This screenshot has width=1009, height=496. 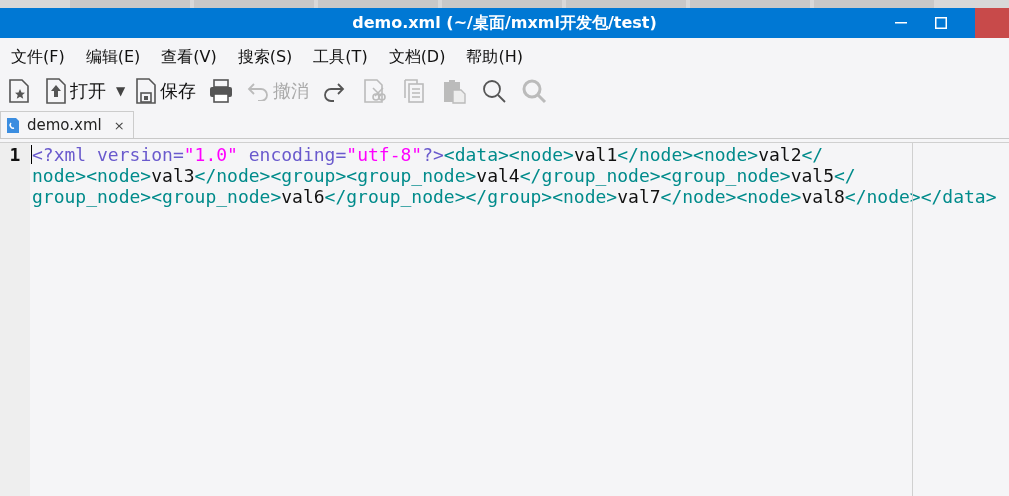 What do you see at coordinates (56, 91) in the screenshot?
I see `file-upload-icon` at bounding box center [56, 91].